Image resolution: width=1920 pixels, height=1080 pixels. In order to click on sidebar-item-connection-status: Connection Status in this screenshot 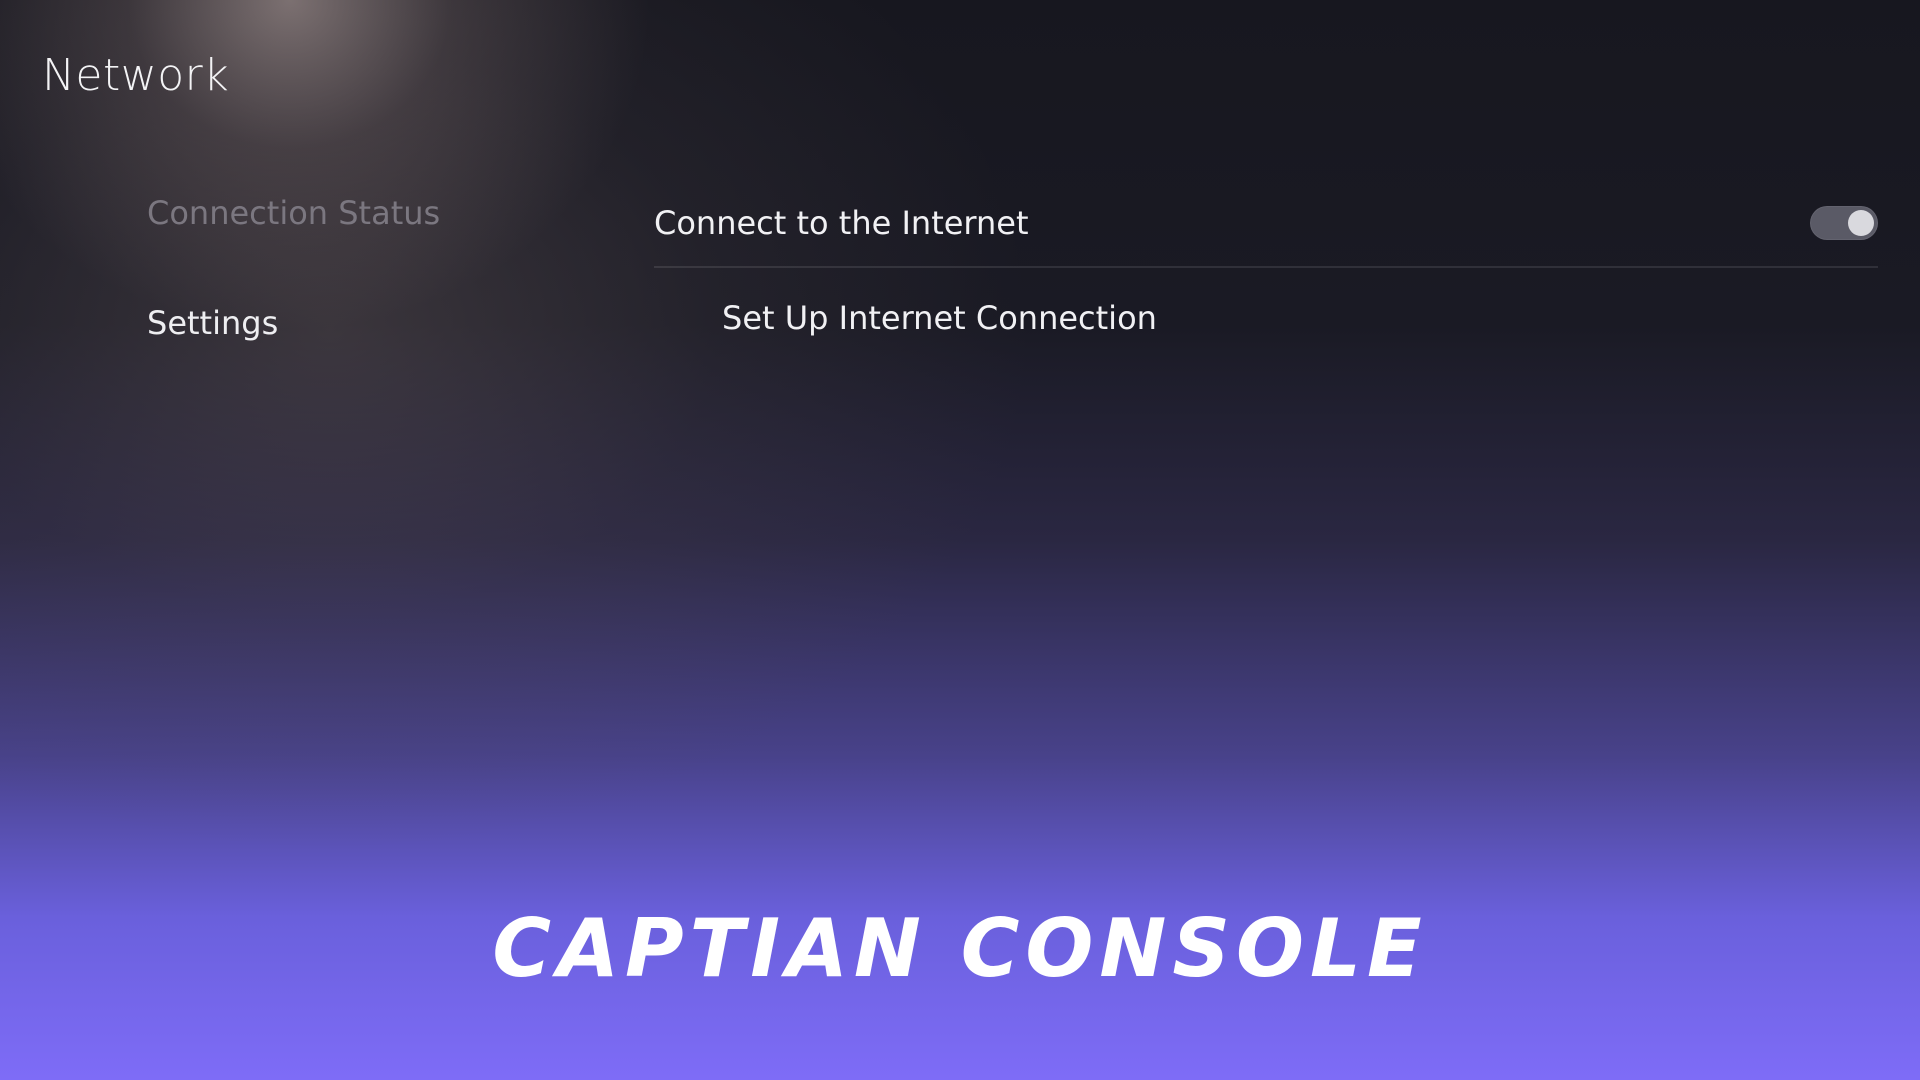, I will do `click(293, 243)`.